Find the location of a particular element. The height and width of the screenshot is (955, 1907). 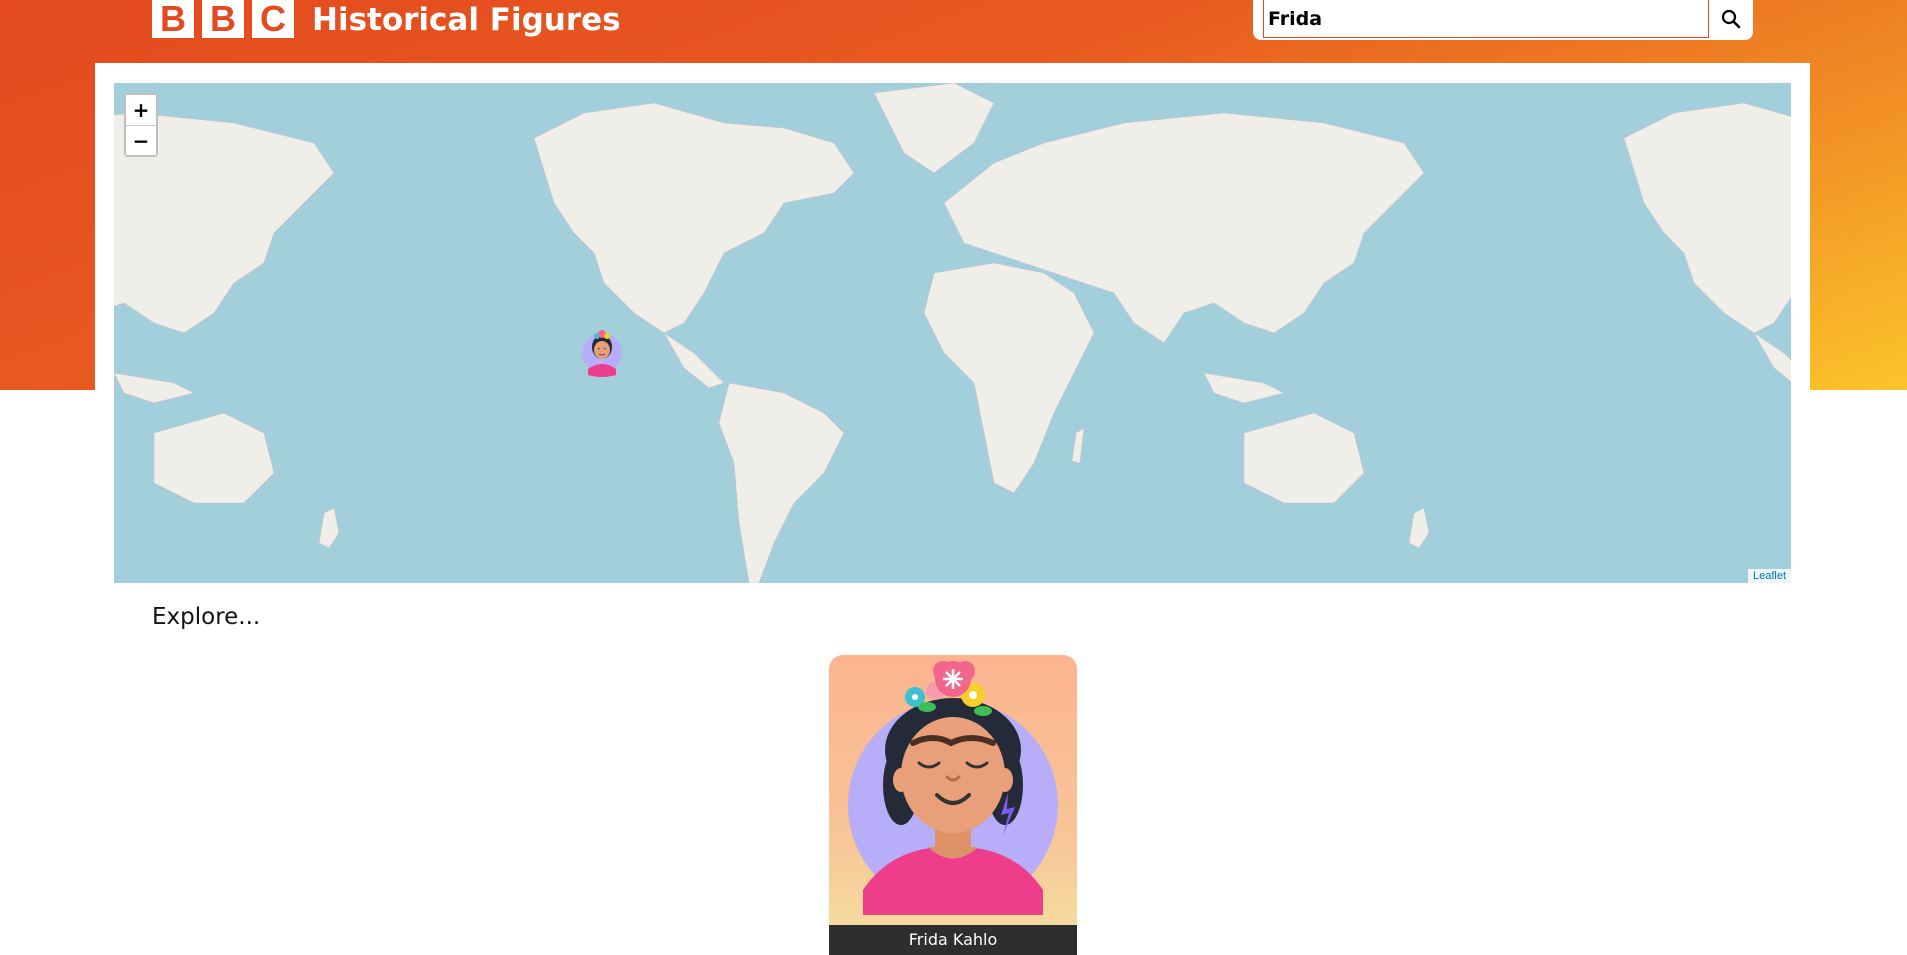

frida-kahlo-avatar-icon is located at coordinates (602, 353).